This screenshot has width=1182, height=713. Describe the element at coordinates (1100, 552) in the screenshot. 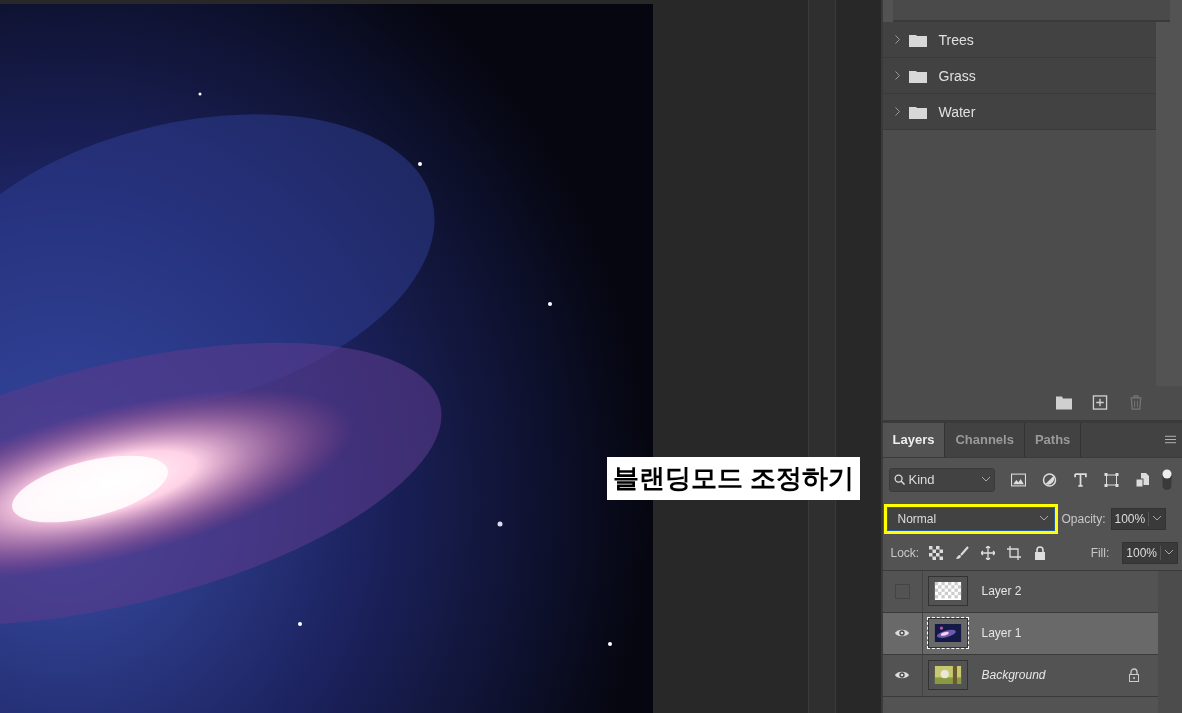

I see `fill-label: Fill:` at that location.